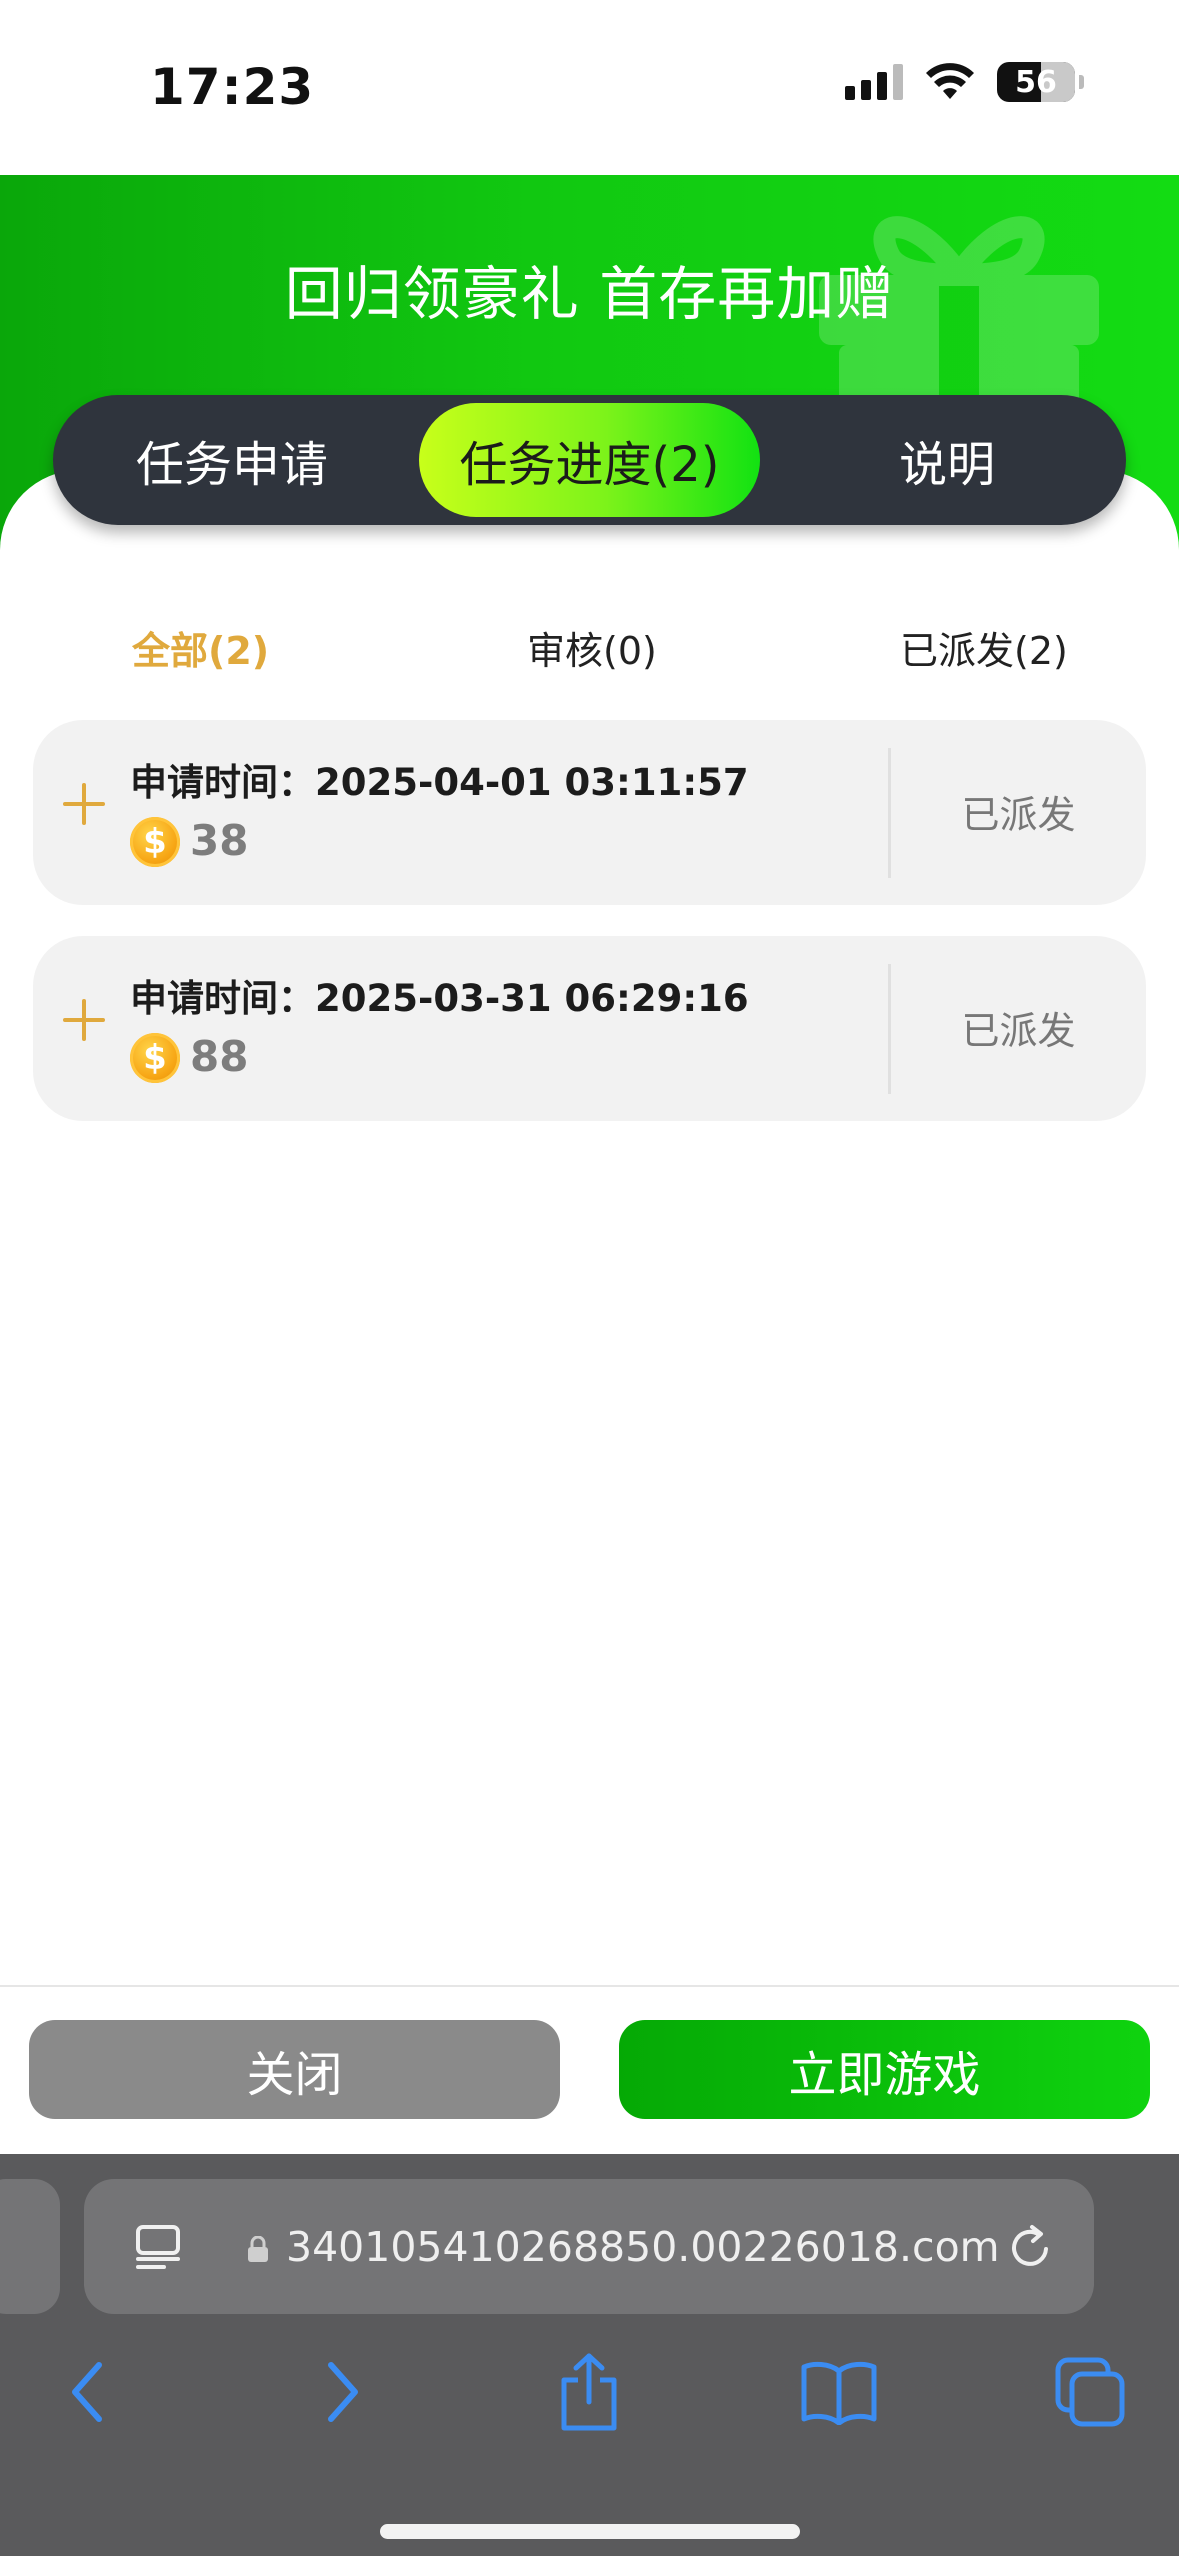 The height and width of the screenshot is (2556, 1179). I want to click on forward-icon, so click(343, 2392).